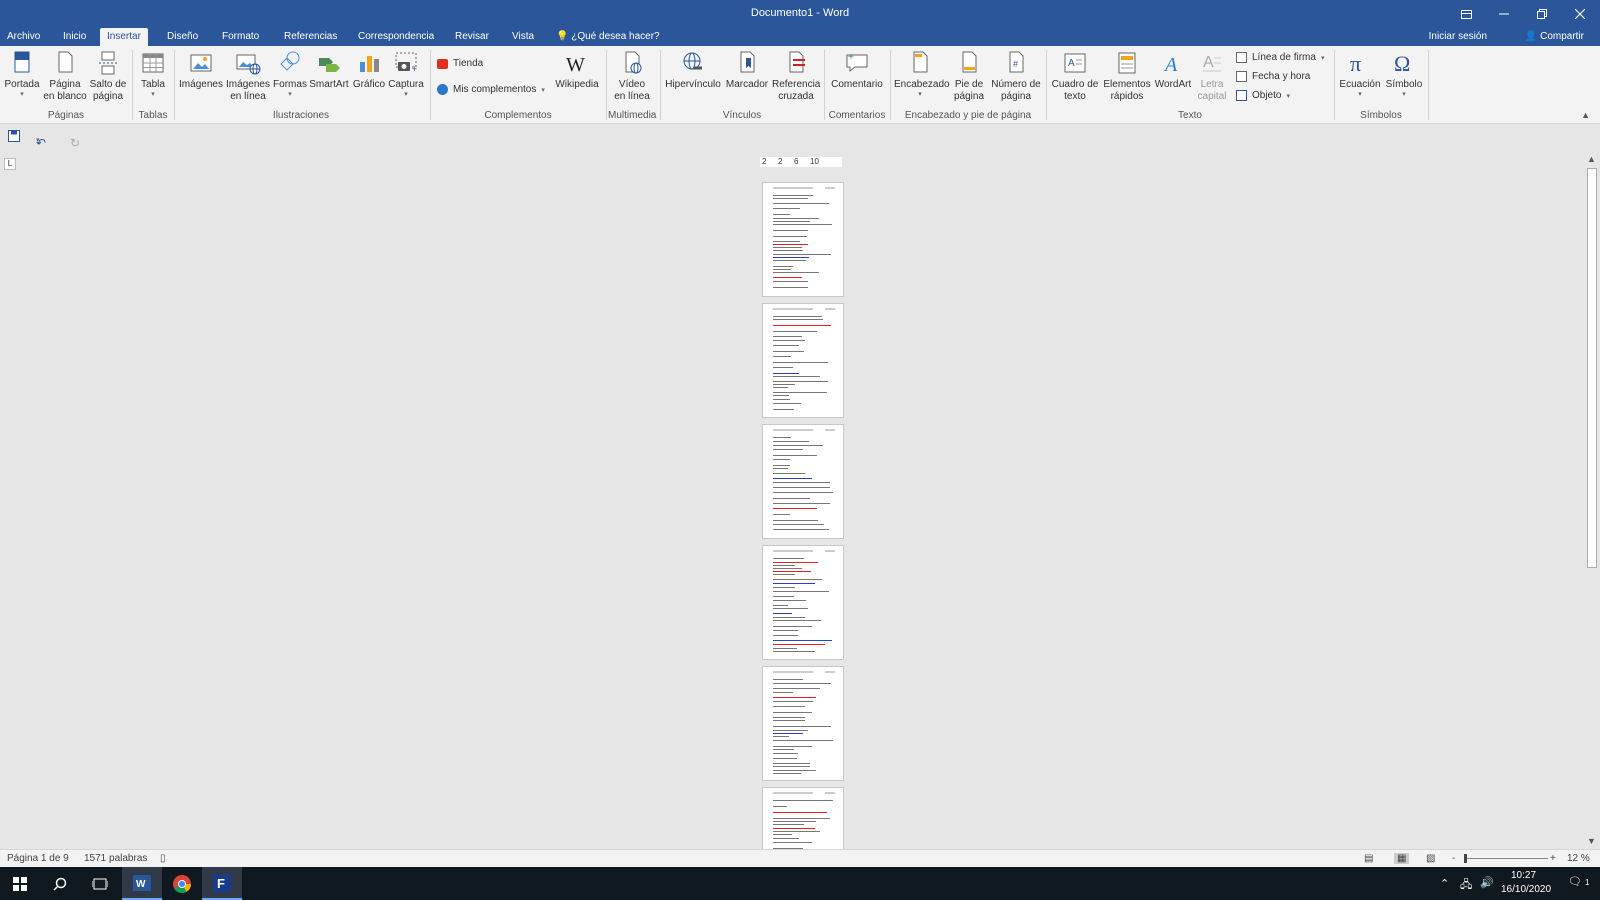 This screenshot has width=1600, height=900. Describe the element at coordinates (396, 37) in the screenshot. I see `tab-correspondencia: Correspondencia` at that location.